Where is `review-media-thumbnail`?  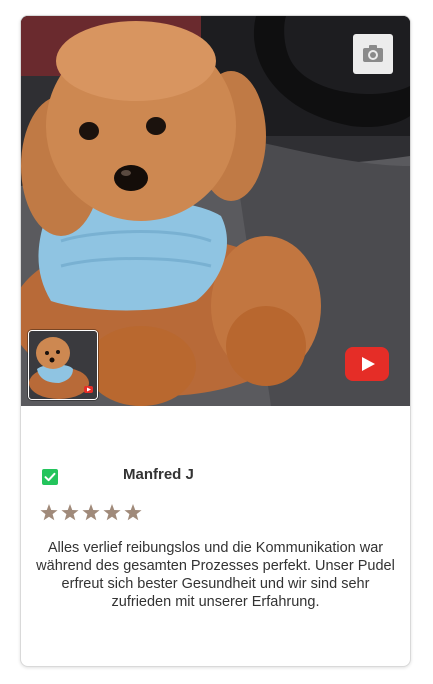 review-media-thumbnail is located at coordinates (63, 365).